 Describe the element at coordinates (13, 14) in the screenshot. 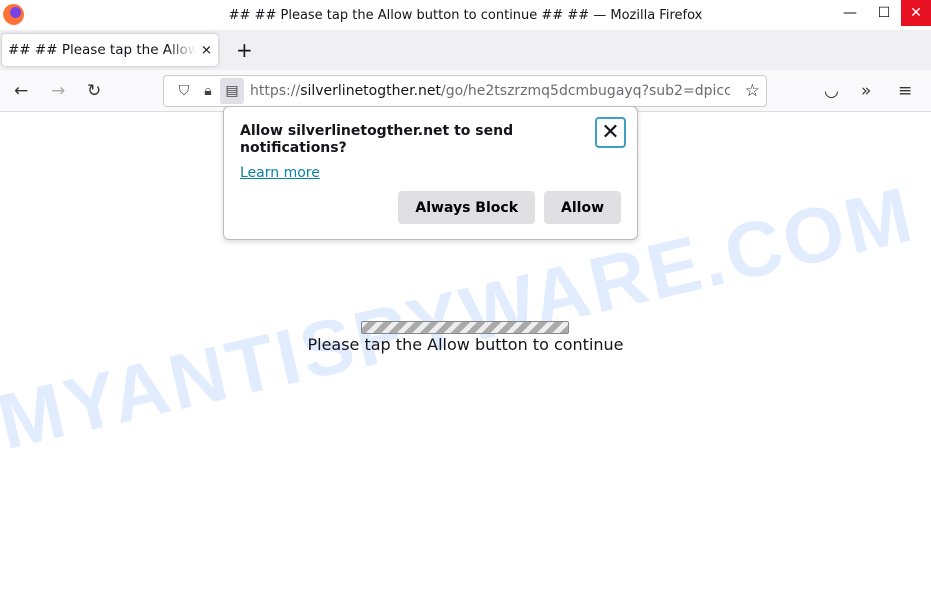

I see `firefox-logo-icon` at that location.